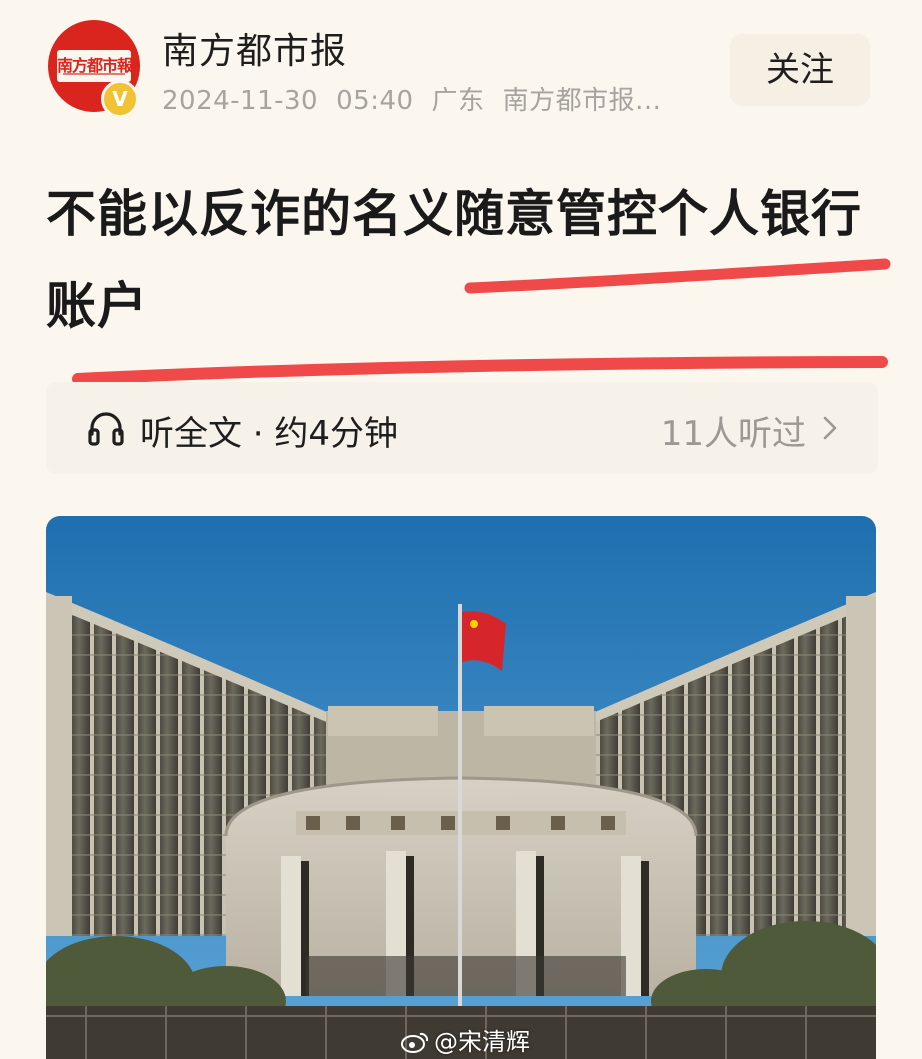 The width and height of the screenshot is (922, 1059). Describe the element at coordinates (861, 766) in the screenshot. I see `right-wing-edge-pillar` at that location.